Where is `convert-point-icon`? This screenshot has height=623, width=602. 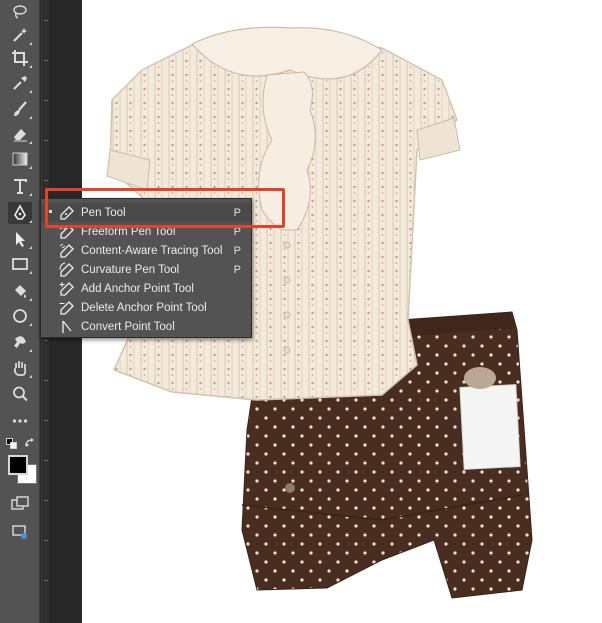
convert-point-icon is located at coordinates (67, 326).